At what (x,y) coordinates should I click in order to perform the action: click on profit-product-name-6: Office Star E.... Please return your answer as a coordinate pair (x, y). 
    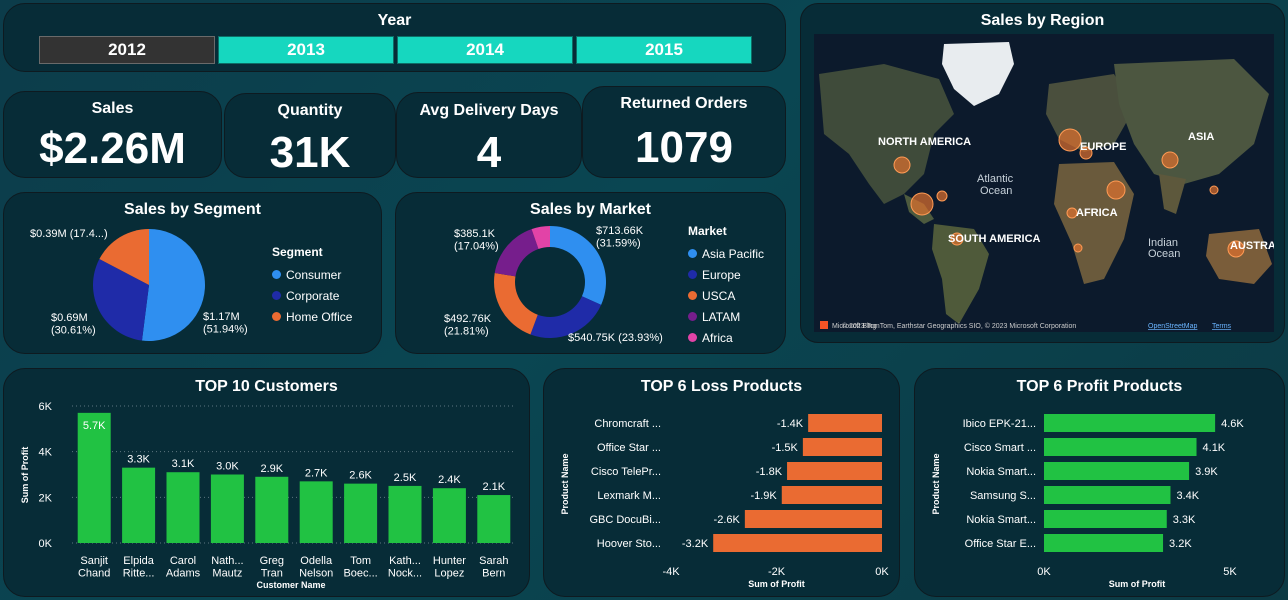
    Looking at the image, I should click on (1000, 544).